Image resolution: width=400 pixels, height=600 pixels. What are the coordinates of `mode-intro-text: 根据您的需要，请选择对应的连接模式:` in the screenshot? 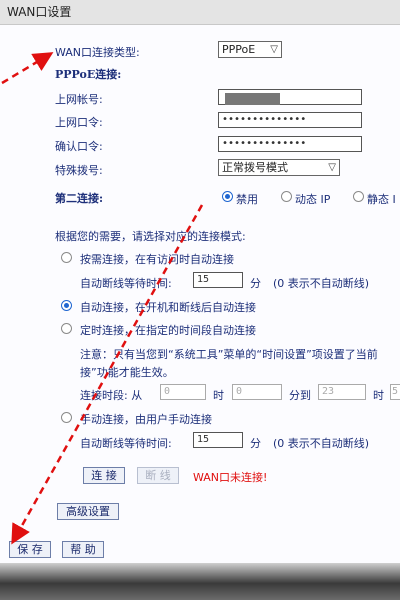 It's located at (150, 236).